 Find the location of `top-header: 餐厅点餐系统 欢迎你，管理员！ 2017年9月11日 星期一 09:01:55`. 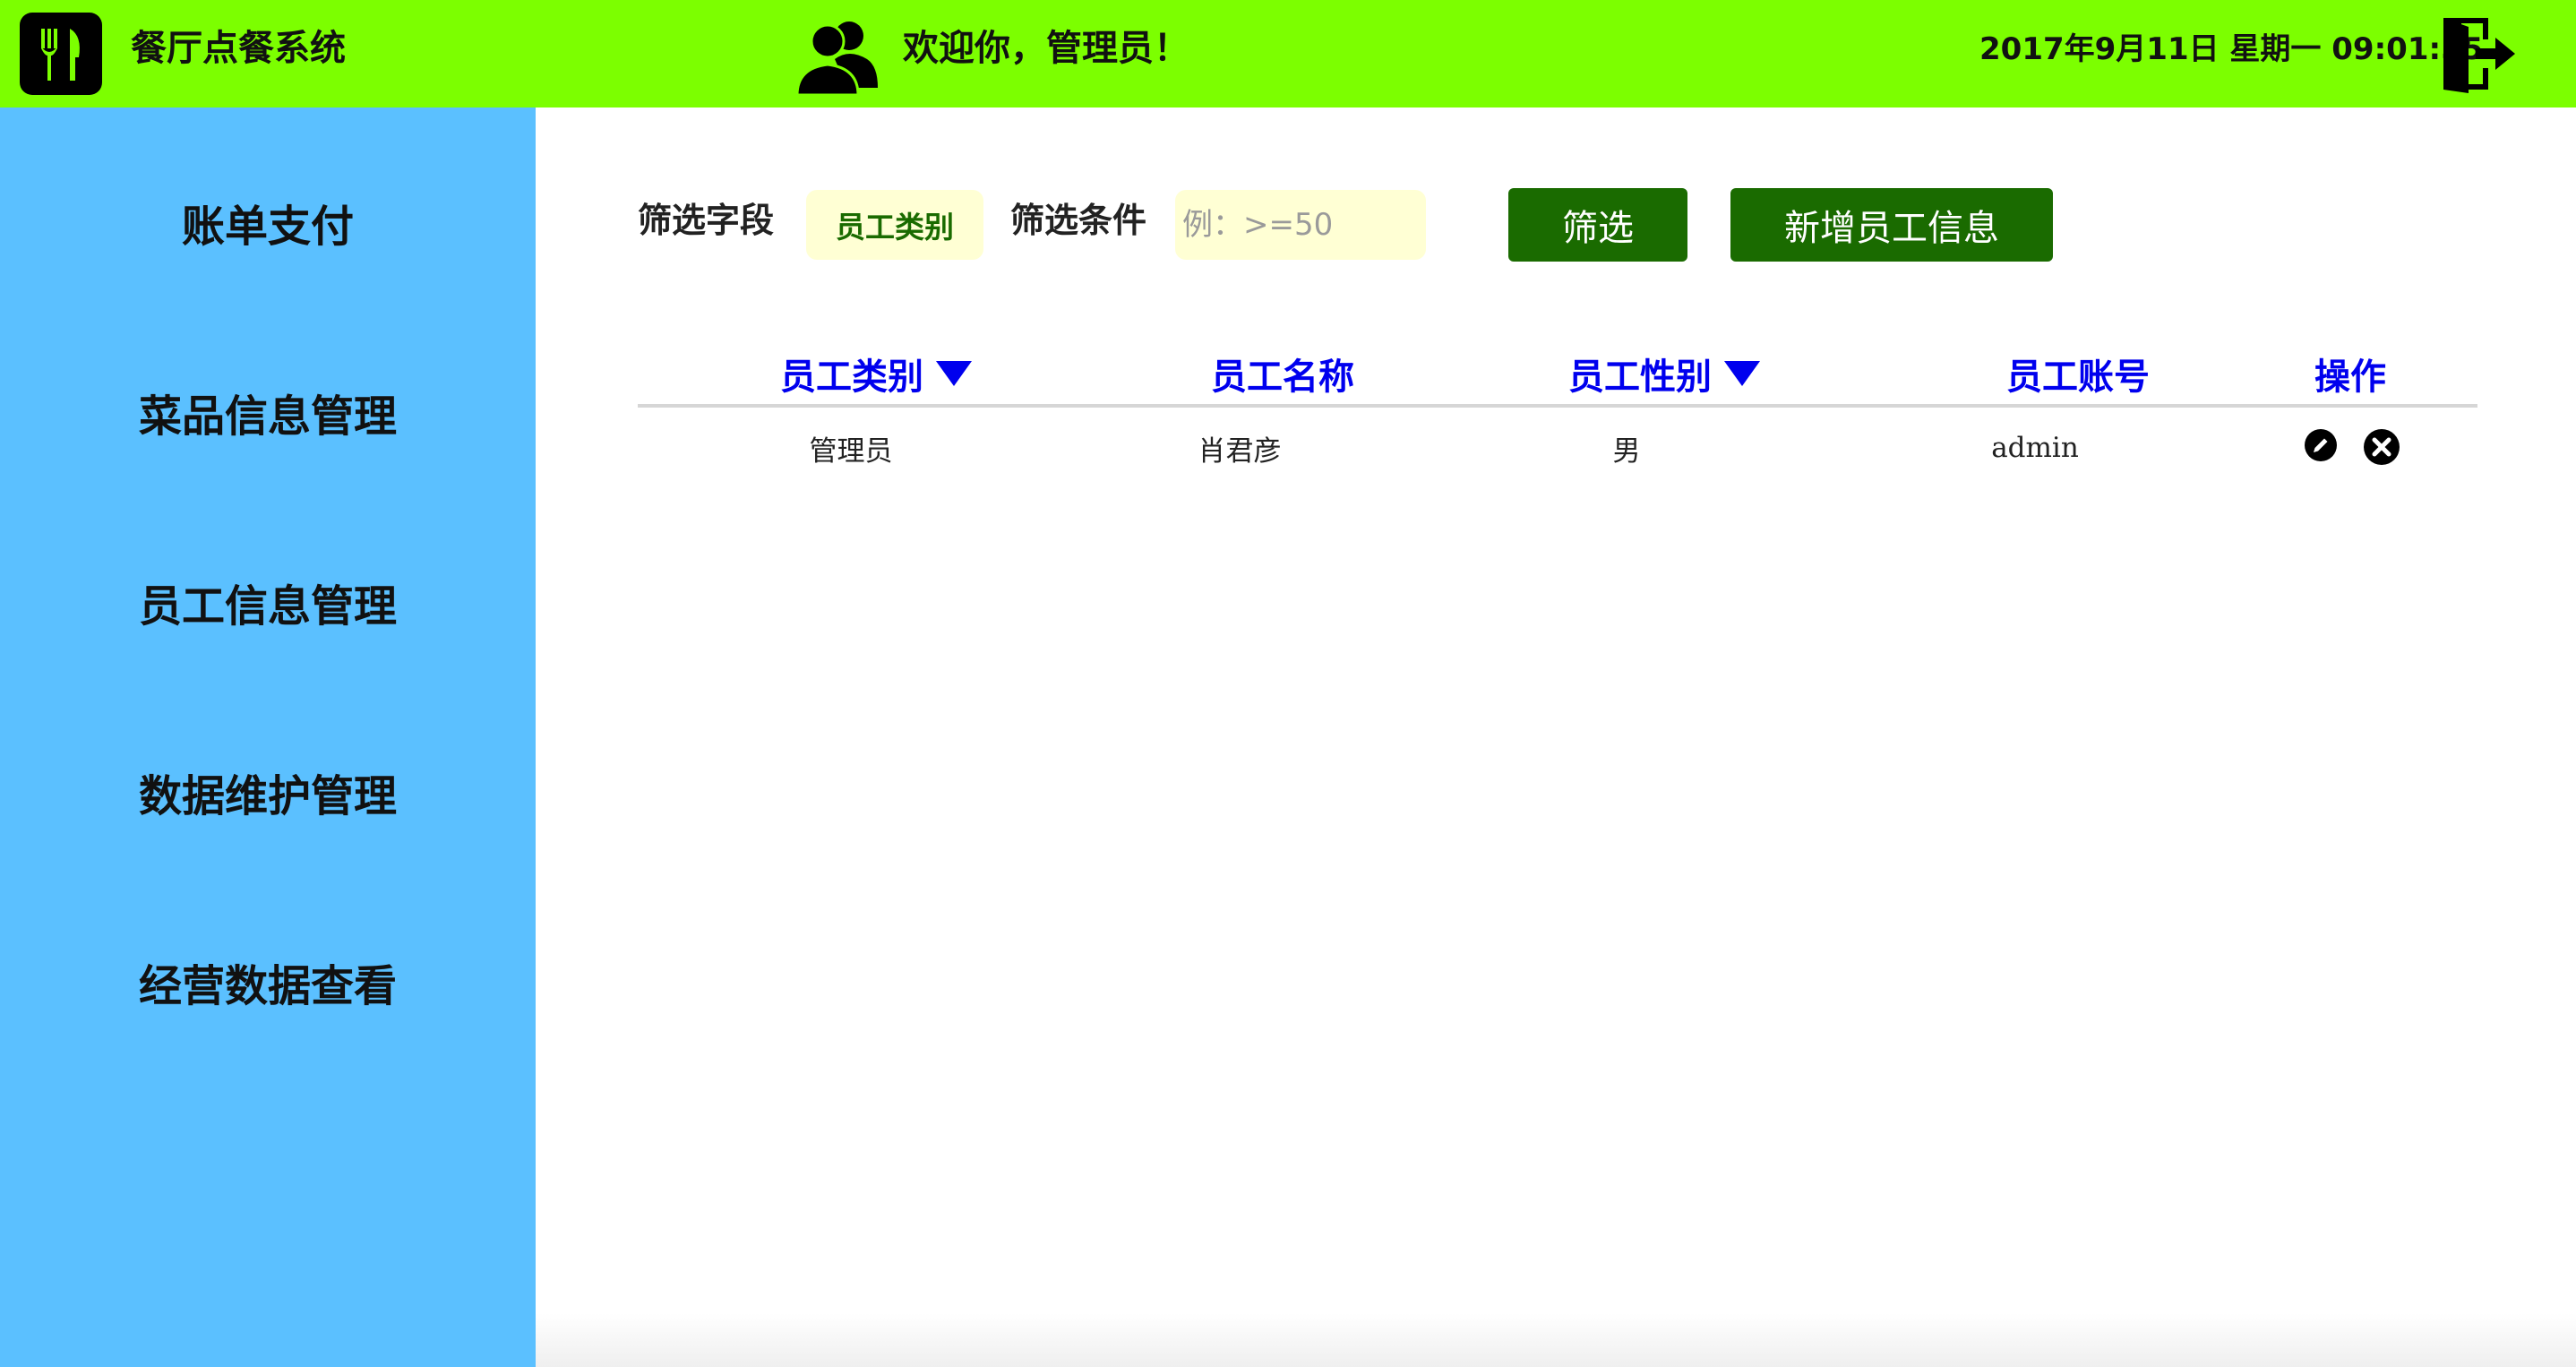

top-header: 餐厅点餐系统 欢迎你，管理员！ 2017年9月11日 星期一 09:01:55 is located at coordinates (1288, 53).